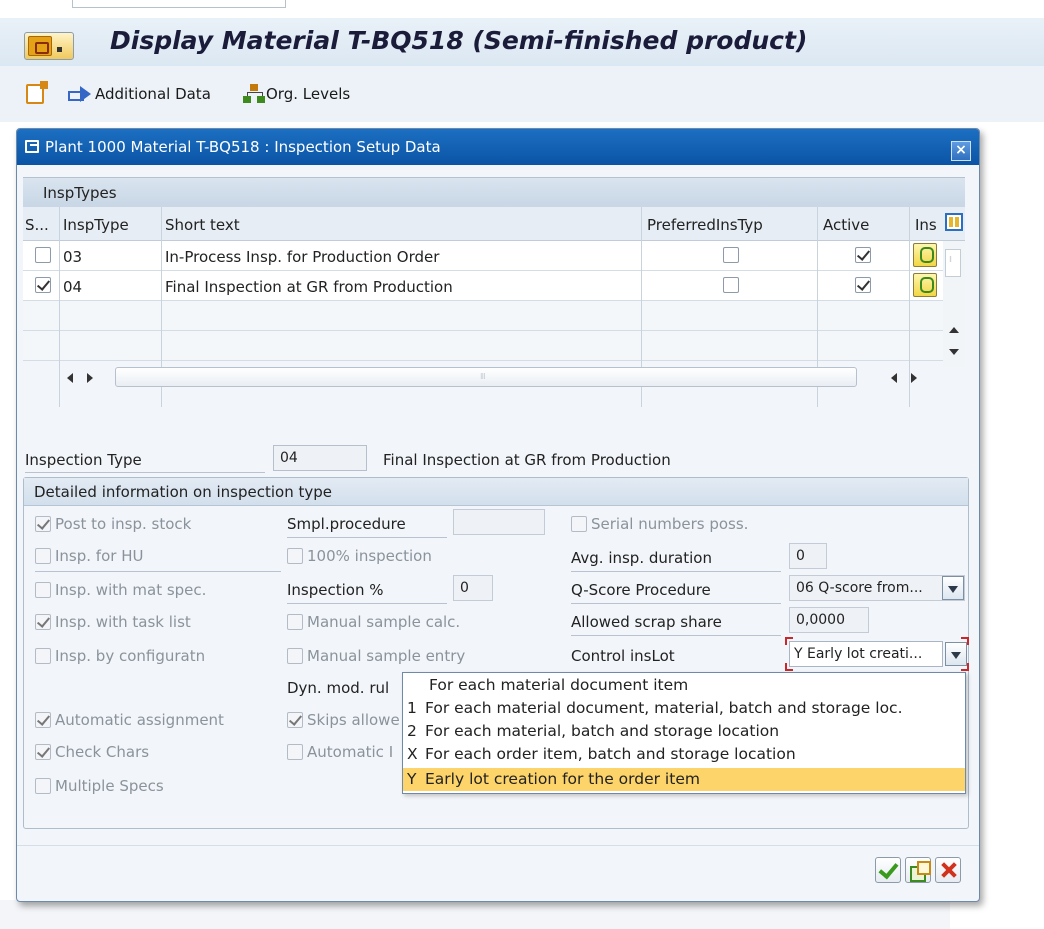 The image size is (1044, 929). What do you see at coordinates (153, 94) in the screenshot?
I see `additional-data-label: Additional Data` at bounding box center [153, 94].